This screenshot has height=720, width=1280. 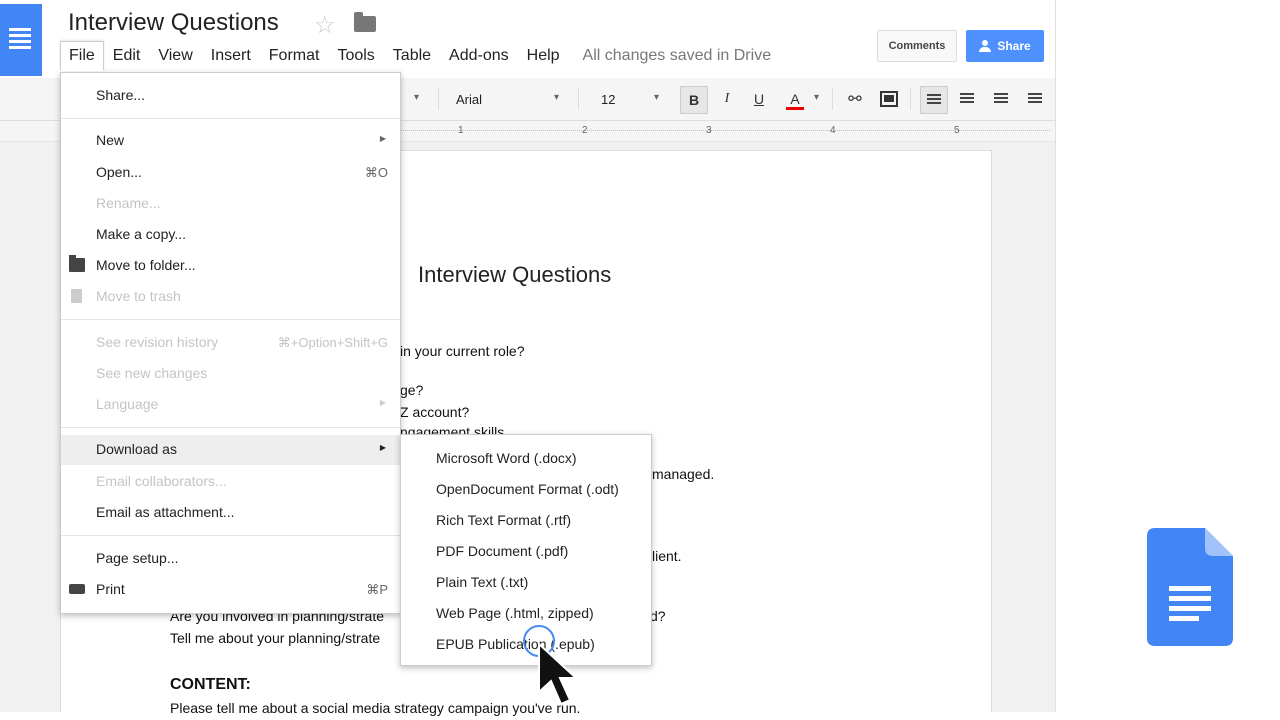 I want to click on image-icon, so click(x=889, y=99).